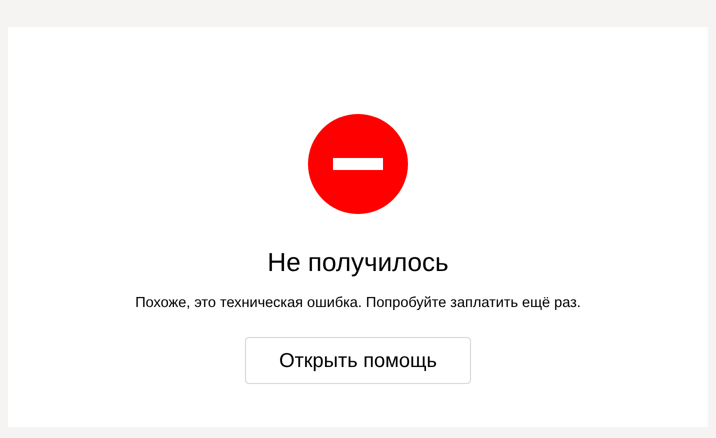 This screenshot has height=438, width=716. What do you see at coordinates (358, 360) in the screenshot?
I see `help-button: Открыть помощь` at bounding box center [358, 360].